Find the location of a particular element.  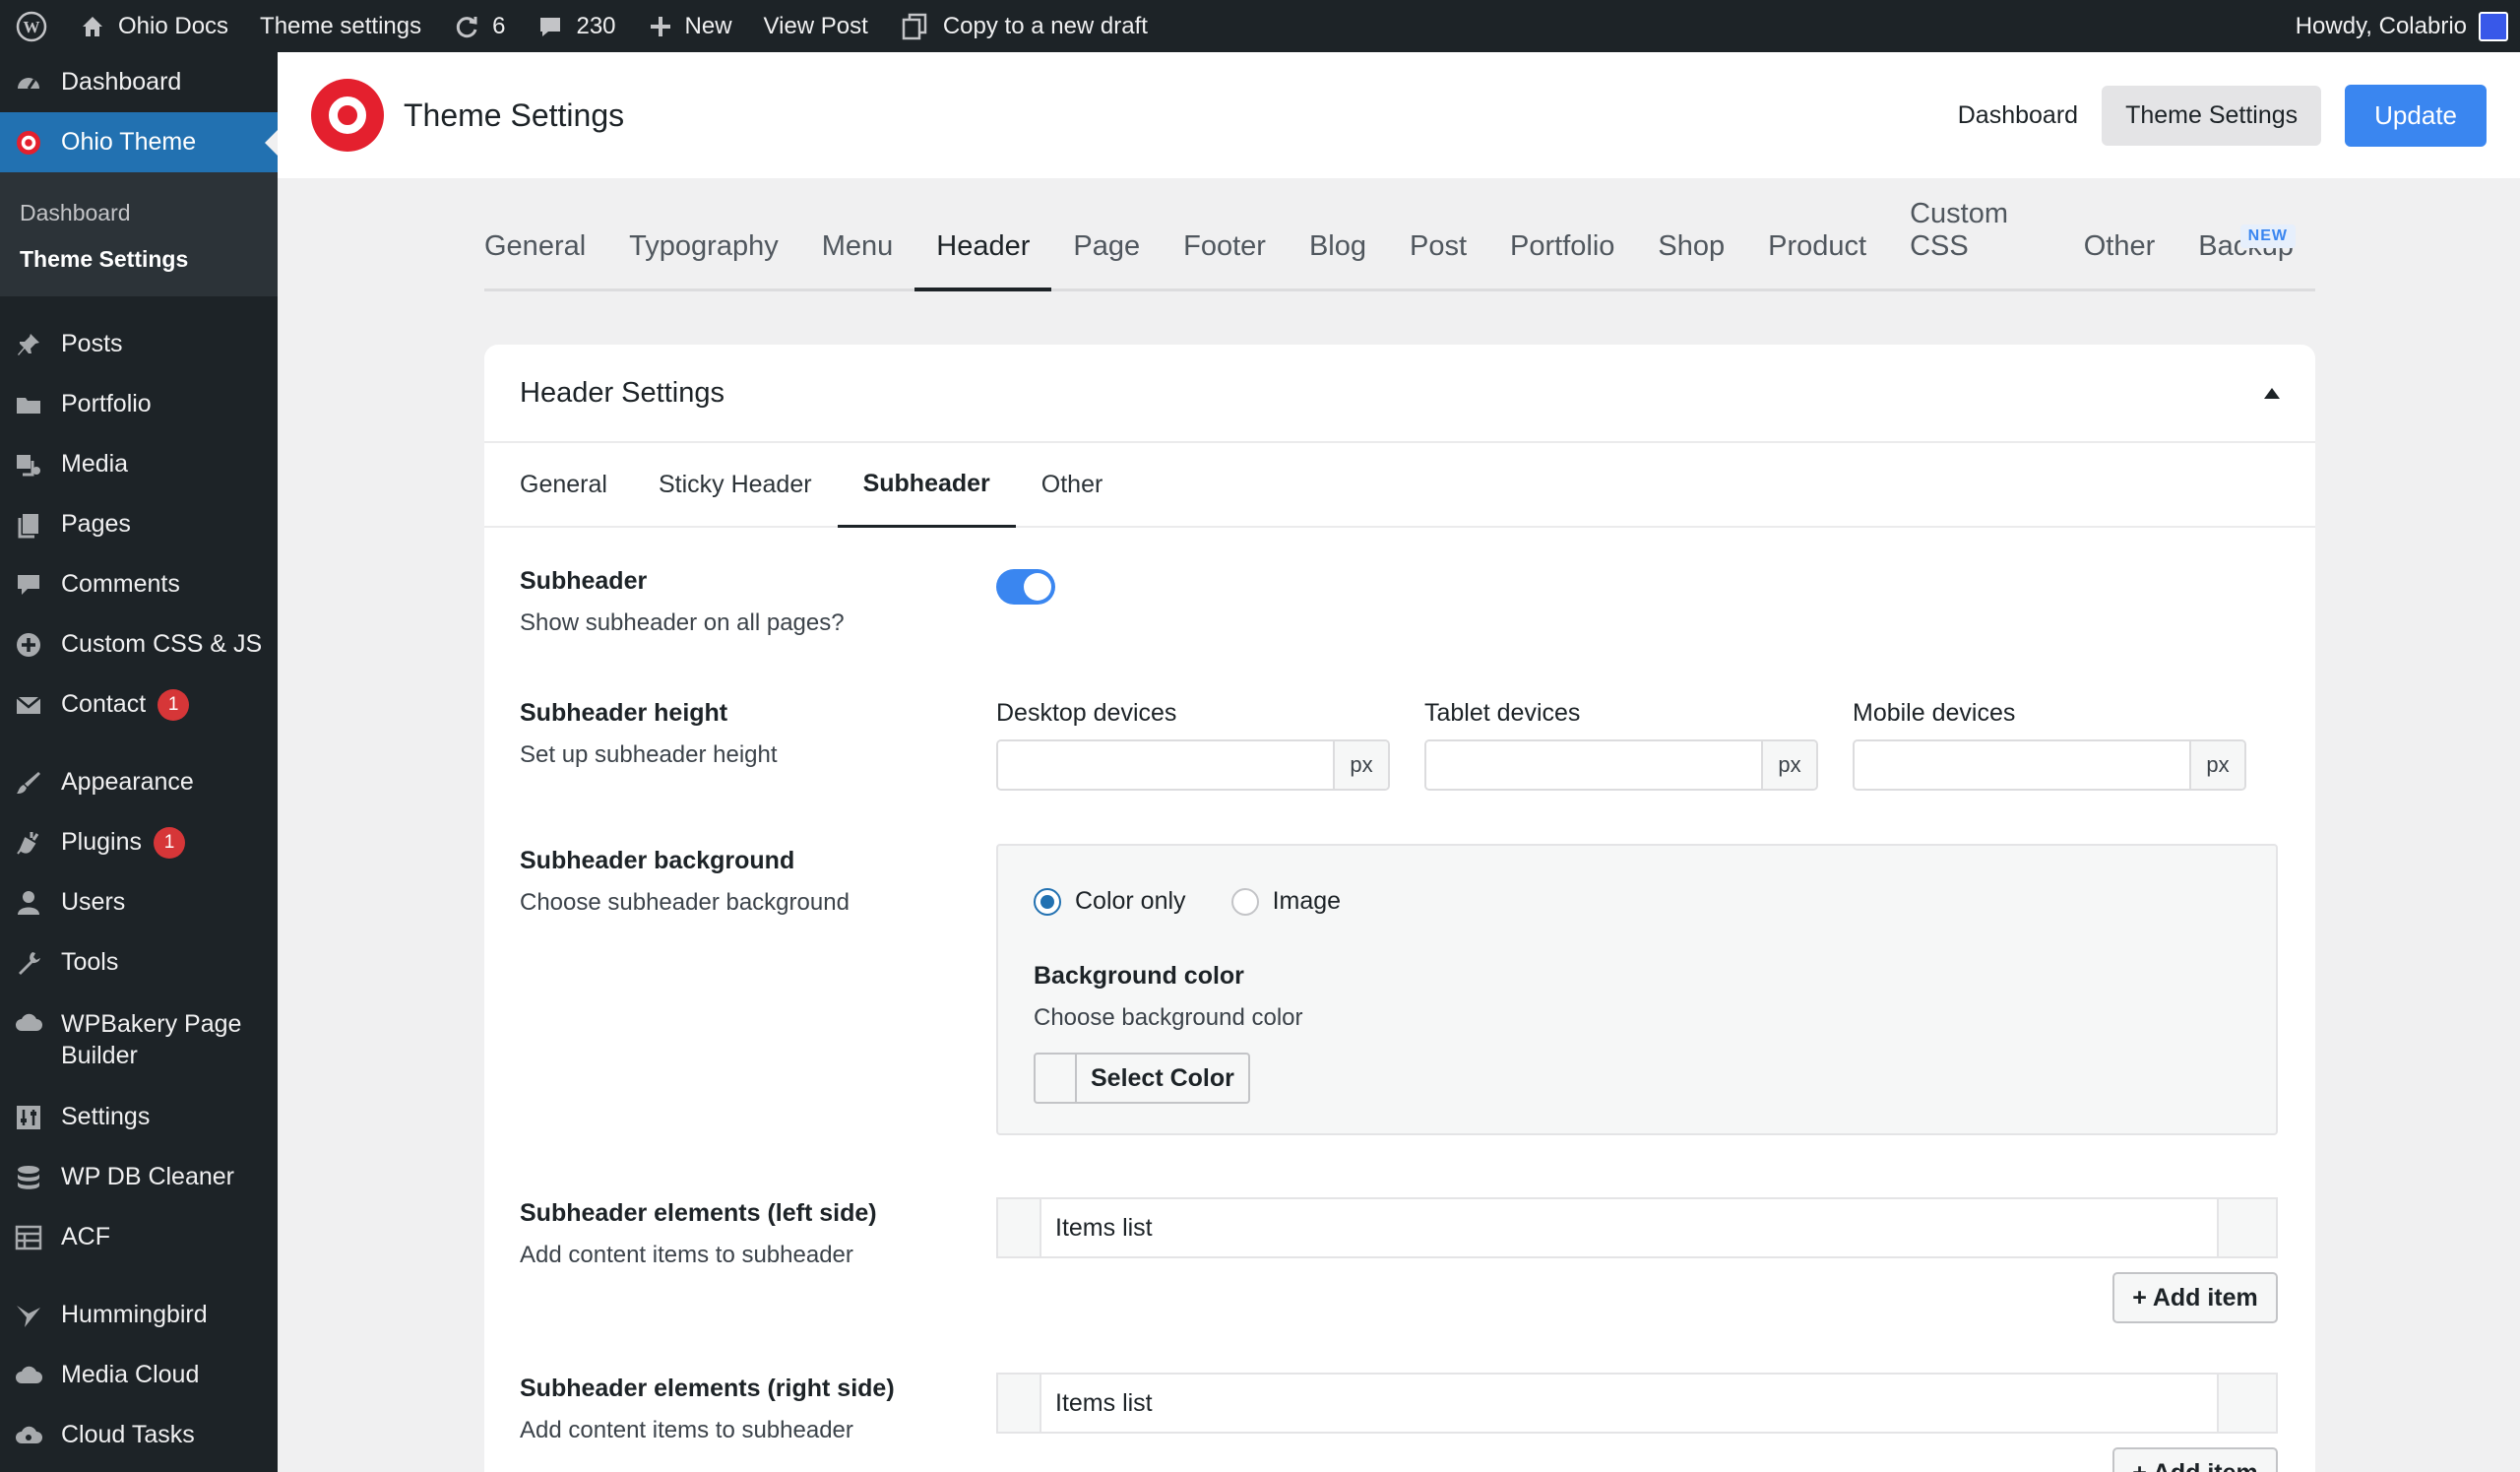

sidebar-item-wpbakery: WPBakery Page Builder is located at coordinates (139, 1039).